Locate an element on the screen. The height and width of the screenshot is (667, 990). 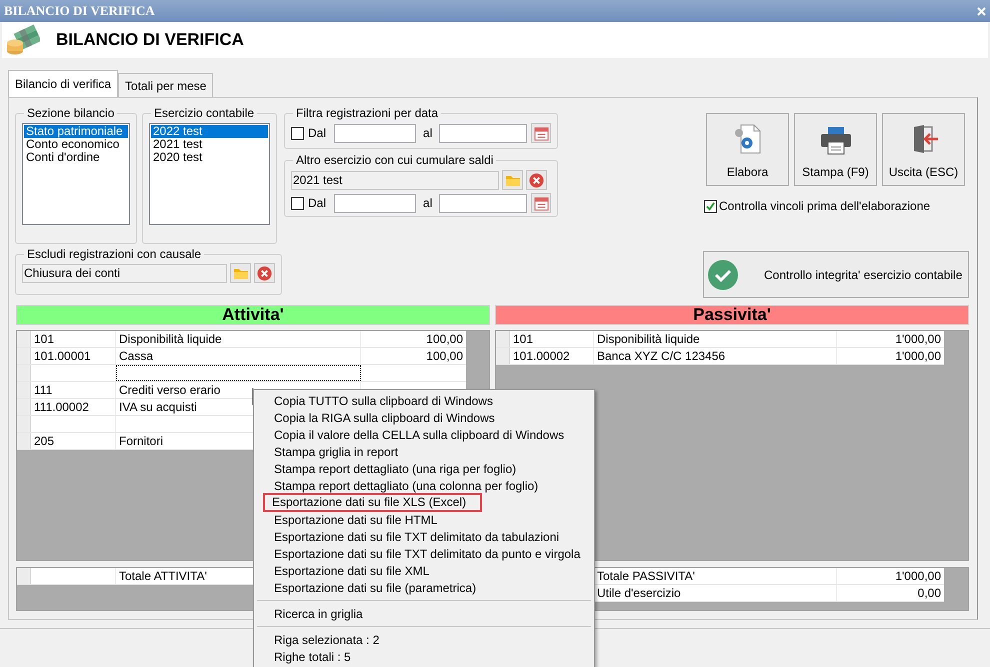
menu-item: Righe totali : 5 is located at coordinates (311, 656).